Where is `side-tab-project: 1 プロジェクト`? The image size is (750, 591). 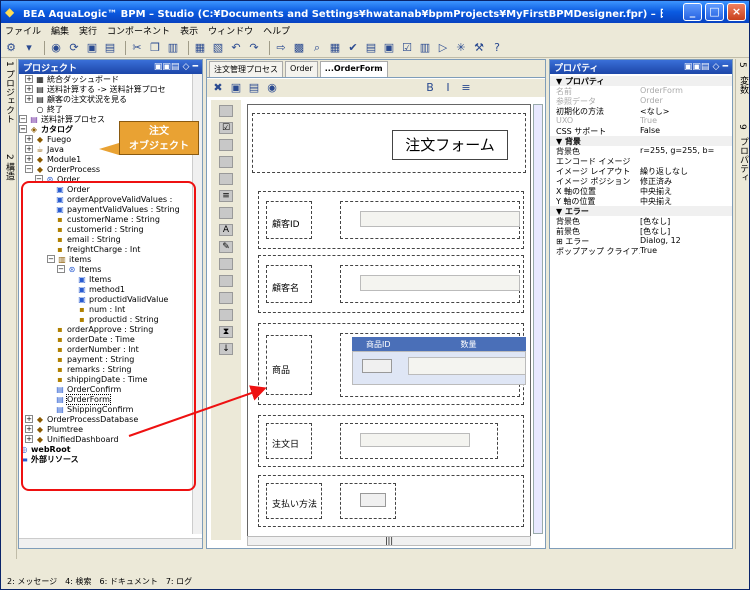
side-tab-project: 1 プロジェクト is located at coordinates (9, 92).